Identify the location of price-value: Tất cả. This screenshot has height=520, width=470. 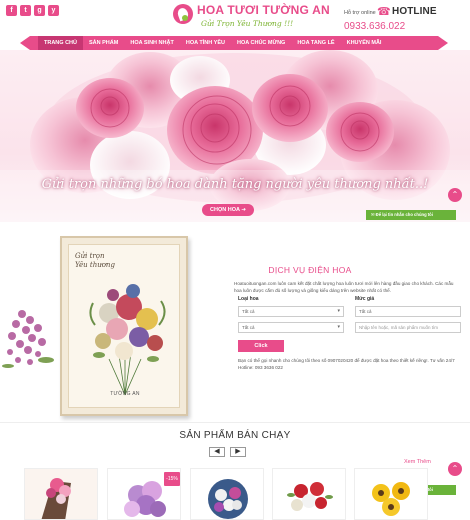
(365, 311).